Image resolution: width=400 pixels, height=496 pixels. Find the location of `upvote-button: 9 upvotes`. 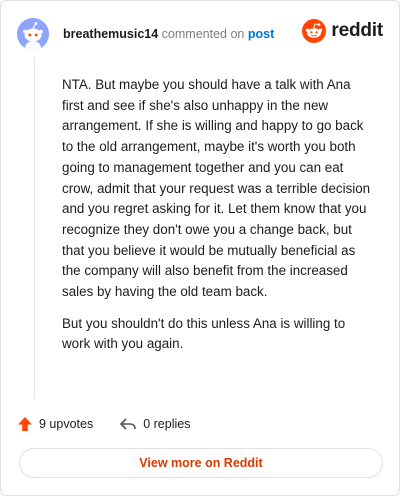

upvote-button: 9 upvotes is located at coordinates (55, 424).